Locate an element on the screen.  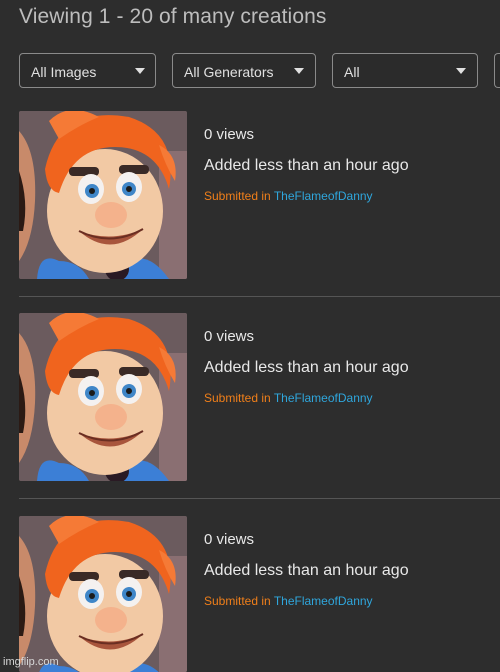
generator-select: All Generators is located at coordinates (244, 70).